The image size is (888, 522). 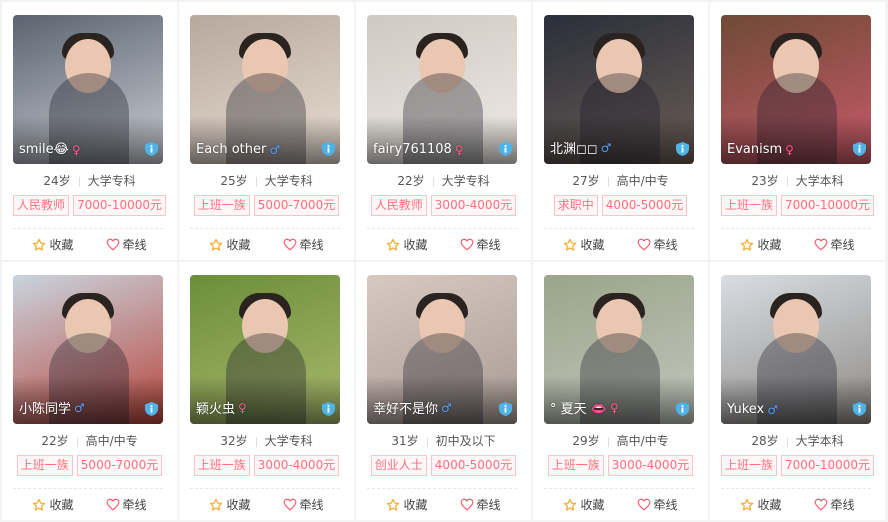 What do you see at coordinates (234, 441) in the screenshot?
I see `age-text: 32岁` at bounding box center [234, 441].